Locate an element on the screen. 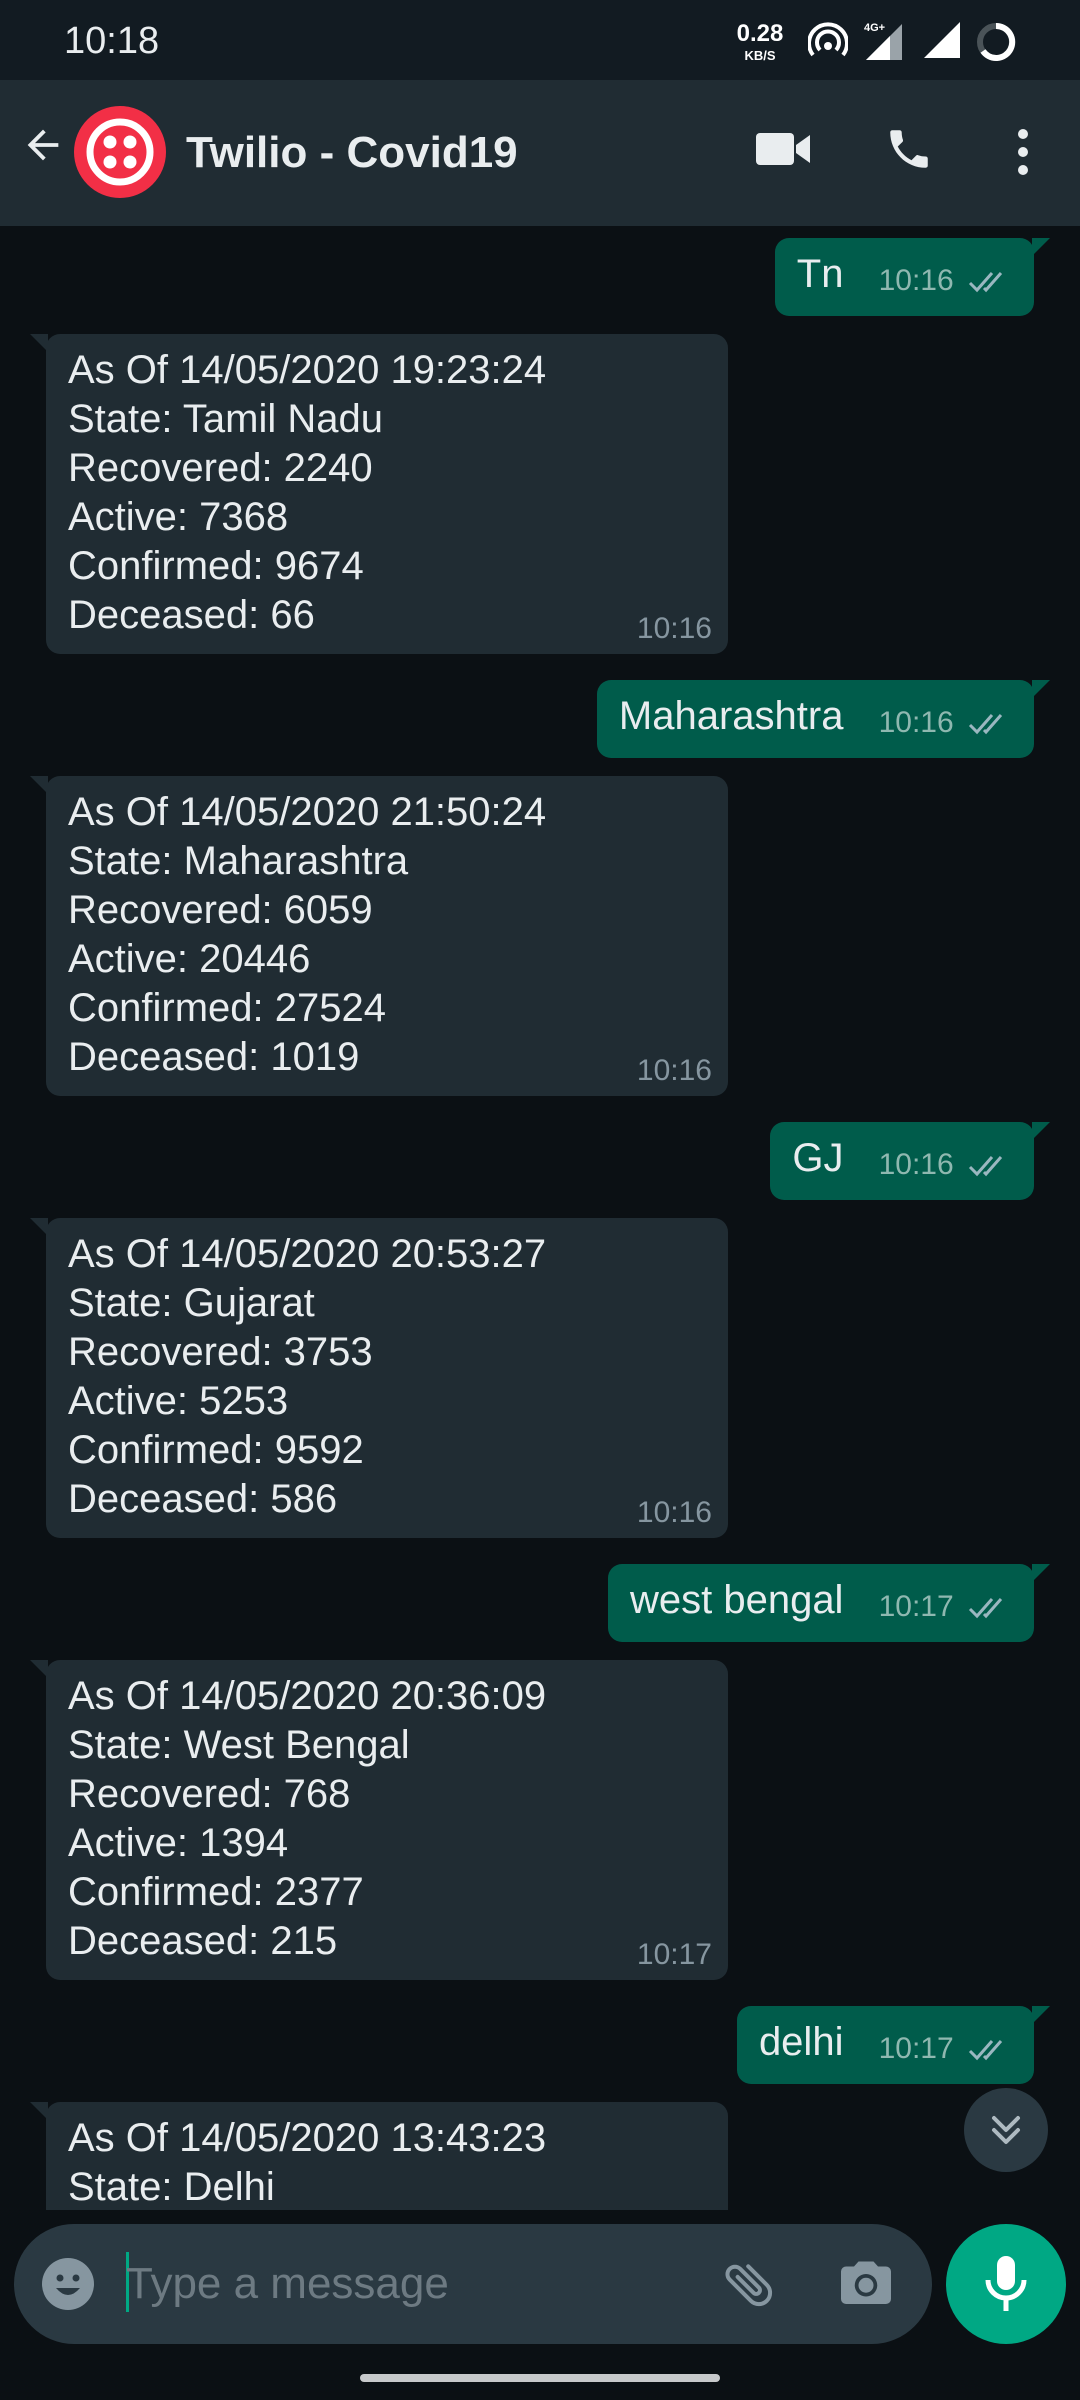 This screenshot has height=2400, width=1080. system-nav-bar is located at coordinates (540, 2379).